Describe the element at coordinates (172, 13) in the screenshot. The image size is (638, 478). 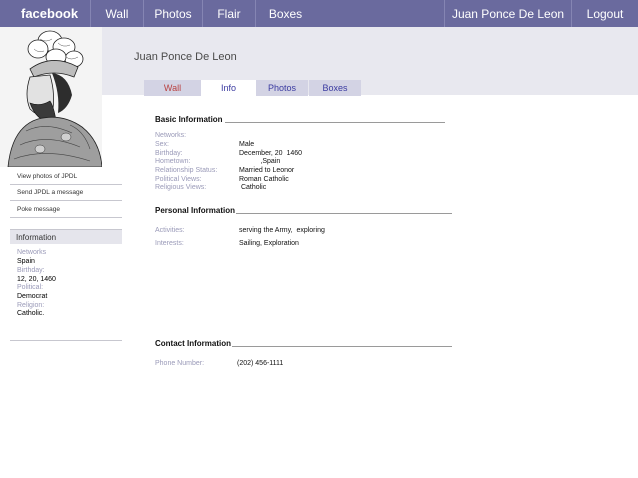
I see `nav-photos: Photos` at that location.